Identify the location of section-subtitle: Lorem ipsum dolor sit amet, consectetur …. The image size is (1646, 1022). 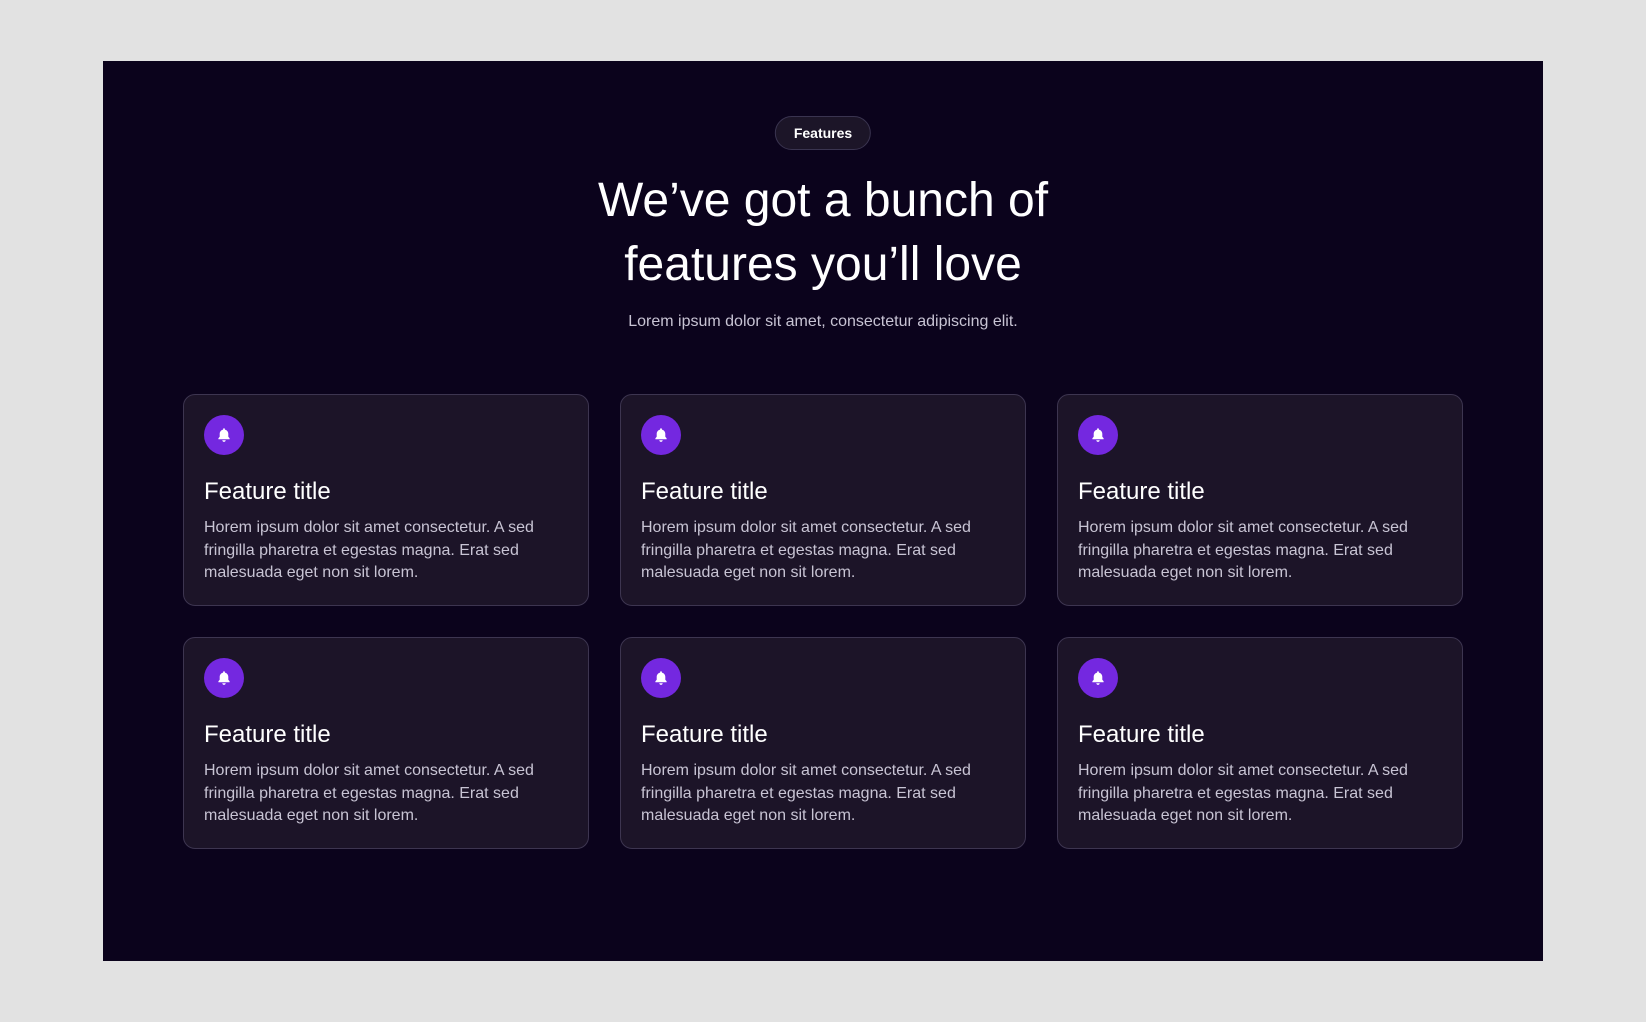
(823, 321).